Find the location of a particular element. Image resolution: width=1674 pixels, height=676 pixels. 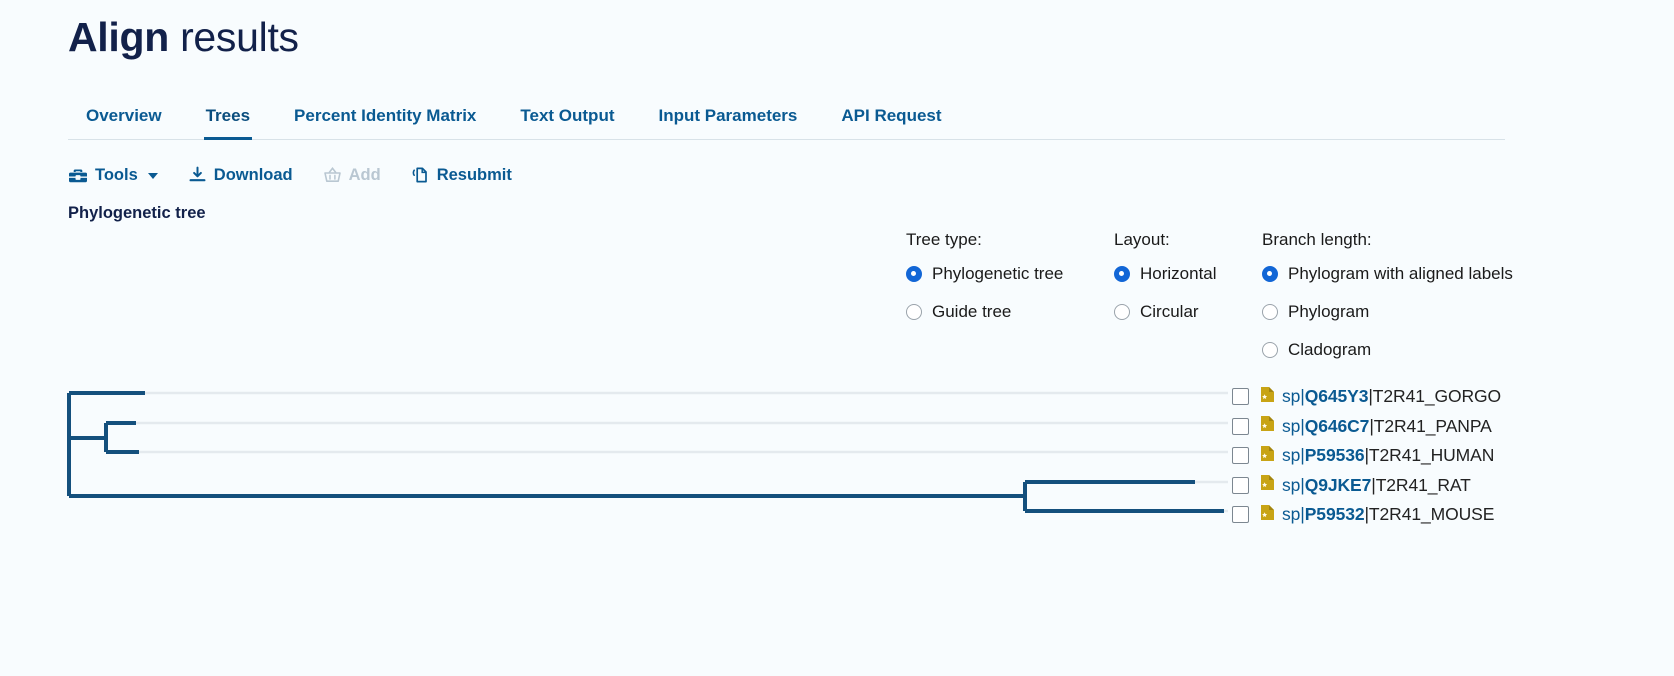

radio-horizontal-input is located at coordinates (1122, 274).